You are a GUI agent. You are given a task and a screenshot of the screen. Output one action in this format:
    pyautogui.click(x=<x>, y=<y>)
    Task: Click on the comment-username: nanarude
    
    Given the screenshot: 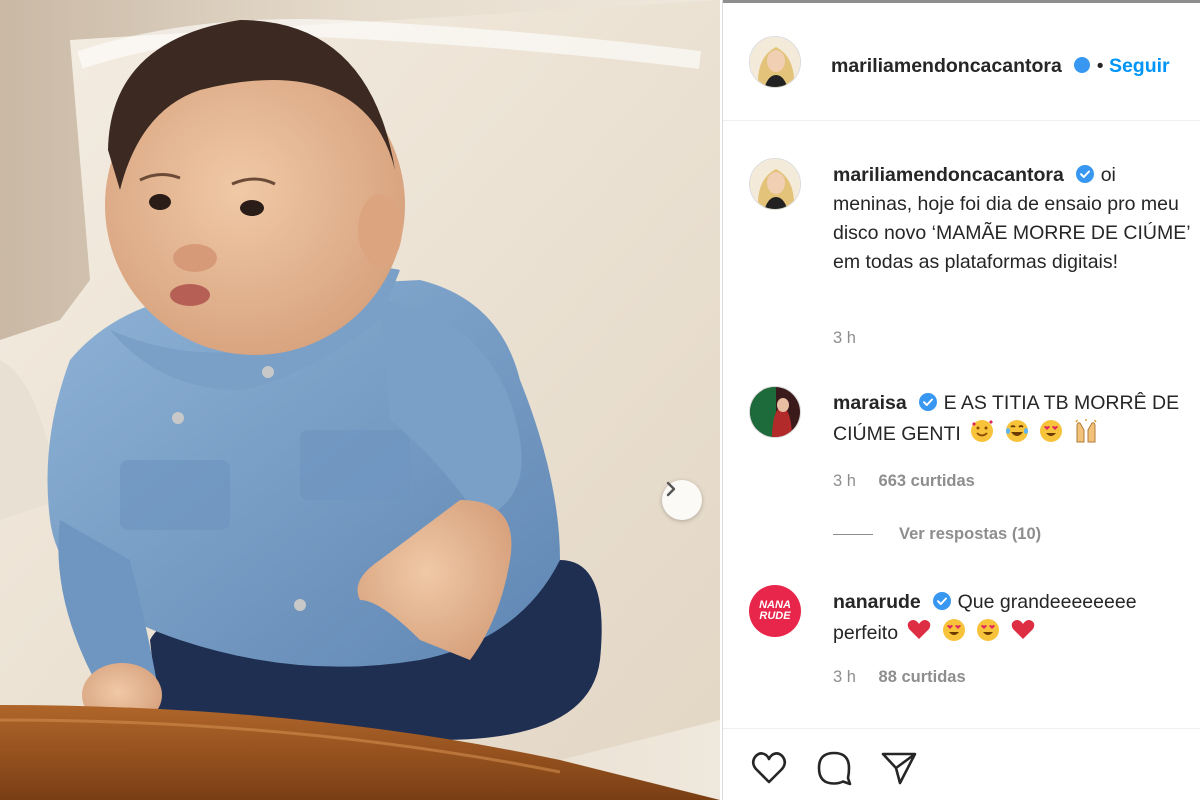 What is the action you would take?
    pyautogui.click(x=877, y=602)
    